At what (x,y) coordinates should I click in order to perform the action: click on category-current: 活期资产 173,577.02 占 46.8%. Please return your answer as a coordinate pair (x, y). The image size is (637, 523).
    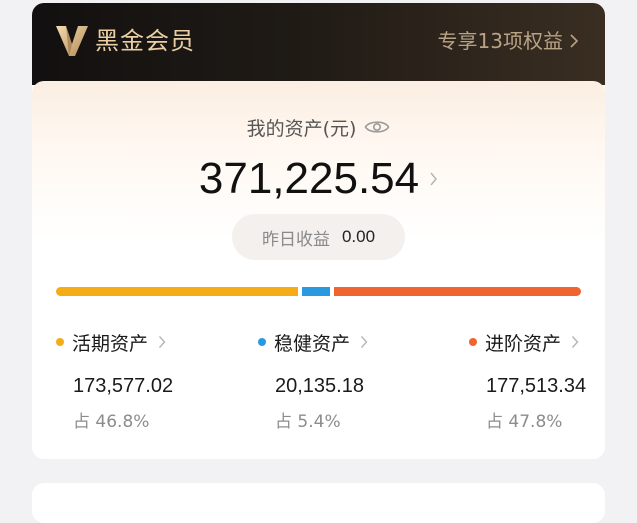
    Looking at the image, I should click on (136, 380).